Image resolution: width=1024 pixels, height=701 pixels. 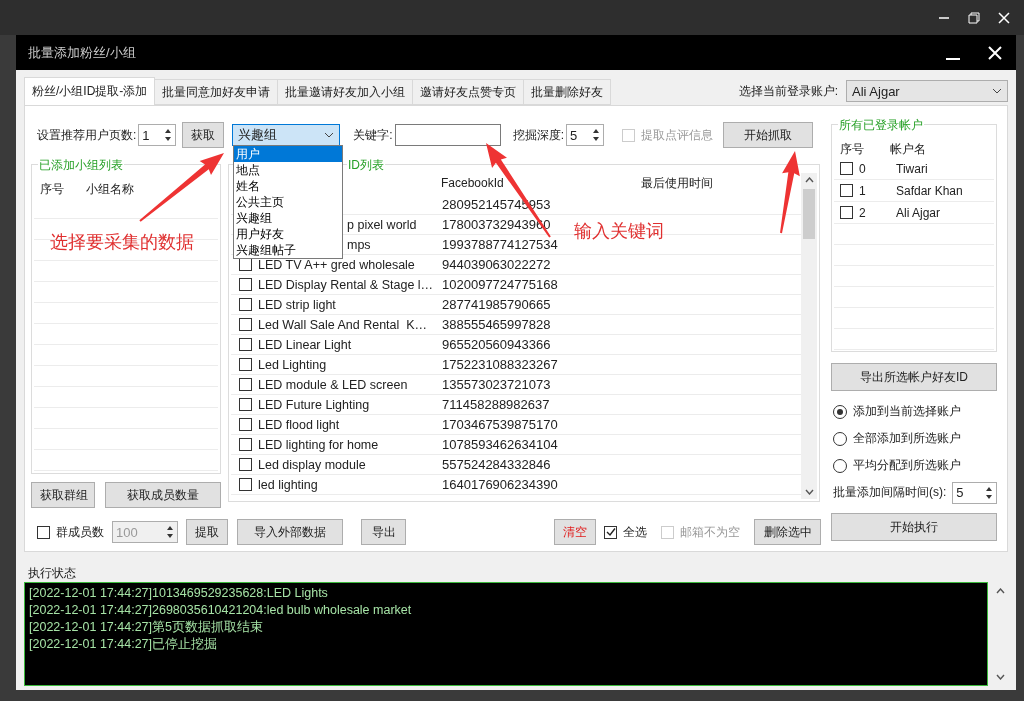 I want to click on export-friends-button: 导出所选帐户好友ID, so click(x=914, y=377).